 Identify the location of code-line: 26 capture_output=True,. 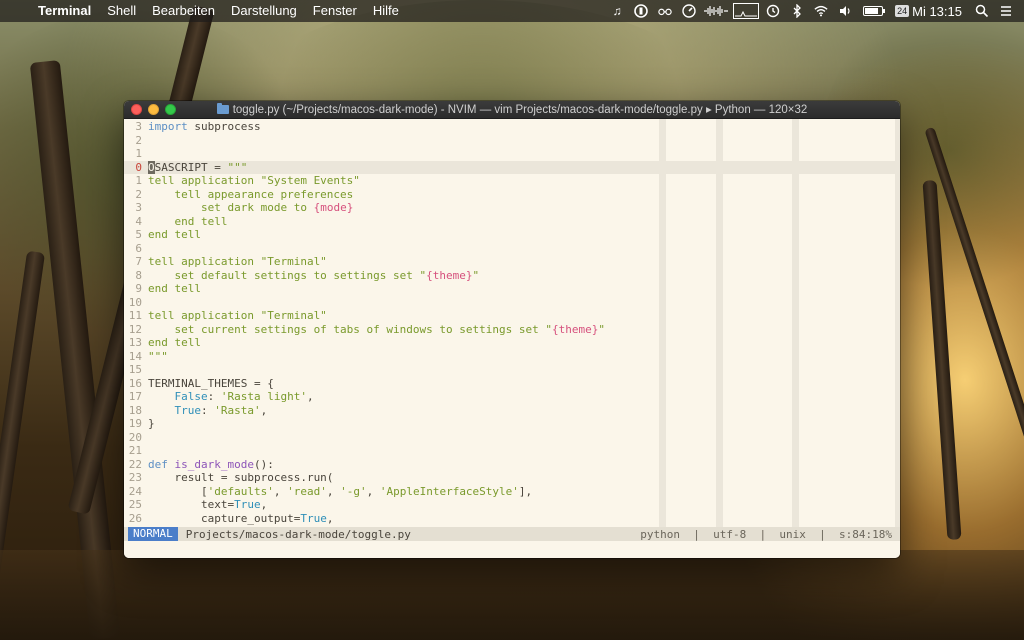
(512, 519).